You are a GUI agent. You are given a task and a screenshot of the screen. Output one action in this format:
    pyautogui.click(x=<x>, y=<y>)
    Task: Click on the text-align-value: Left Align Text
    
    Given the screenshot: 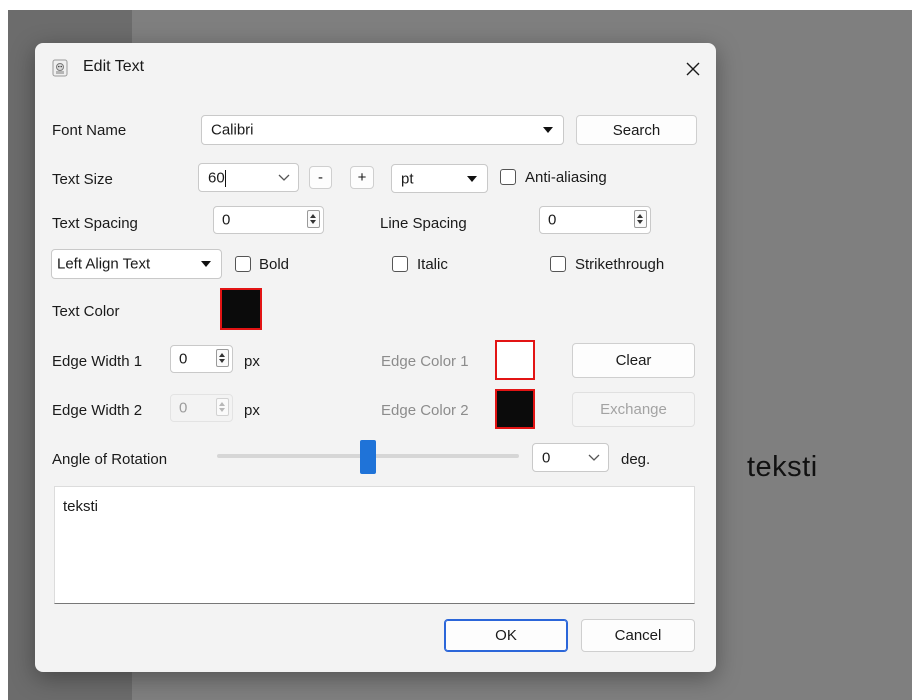 What is the action you would take?
    pyautogui.click(x=104, y=264)
    